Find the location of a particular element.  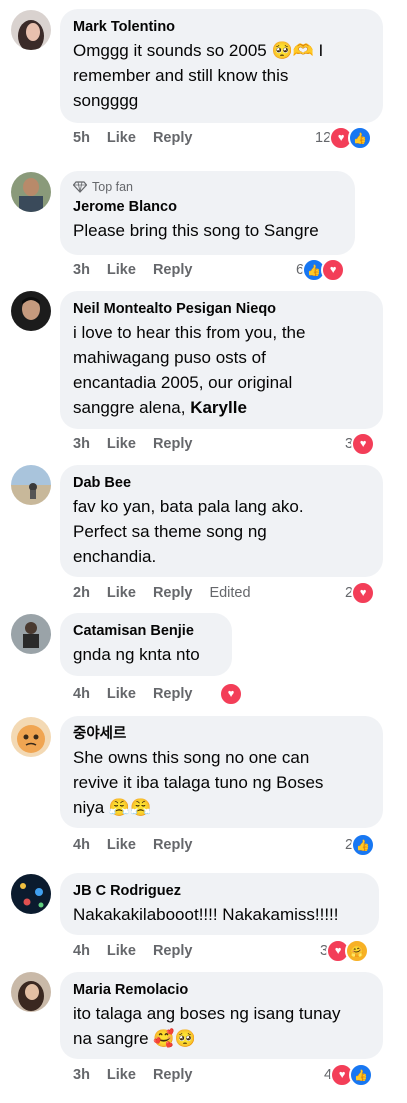

author-name: Maria Remolacio is located at coordinates (221, 990).